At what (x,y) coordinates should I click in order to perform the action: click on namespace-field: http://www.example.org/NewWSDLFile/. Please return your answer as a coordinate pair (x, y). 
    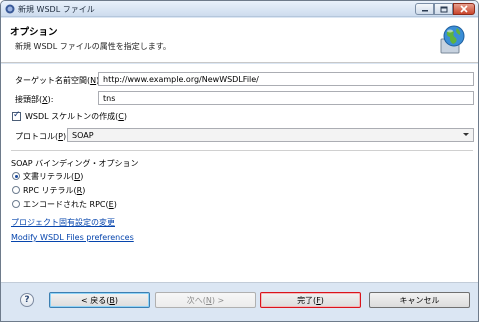
    Looking at the image, I should click on (286, 79).